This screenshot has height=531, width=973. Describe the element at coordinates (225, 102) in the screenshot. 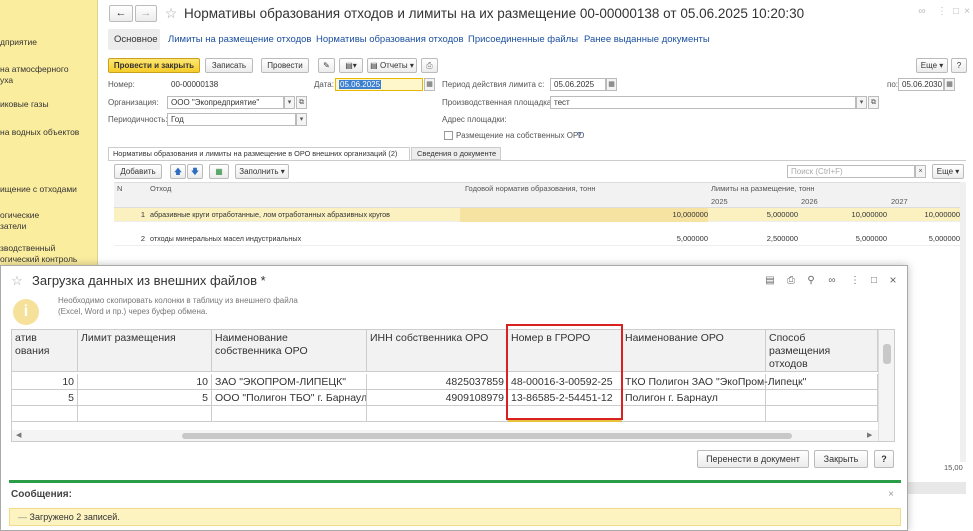

I see `organization-field: ООО "Экопредприятие"` at that location.